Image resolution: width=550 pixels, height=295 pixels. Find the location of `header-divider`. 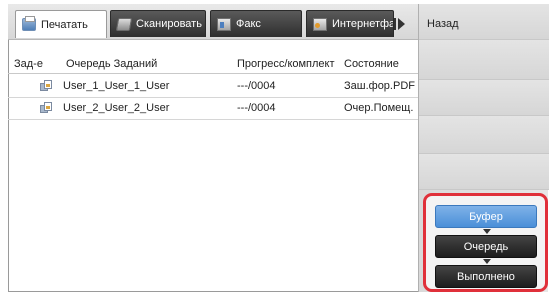

header-divider is located at coordinates (213, 73).